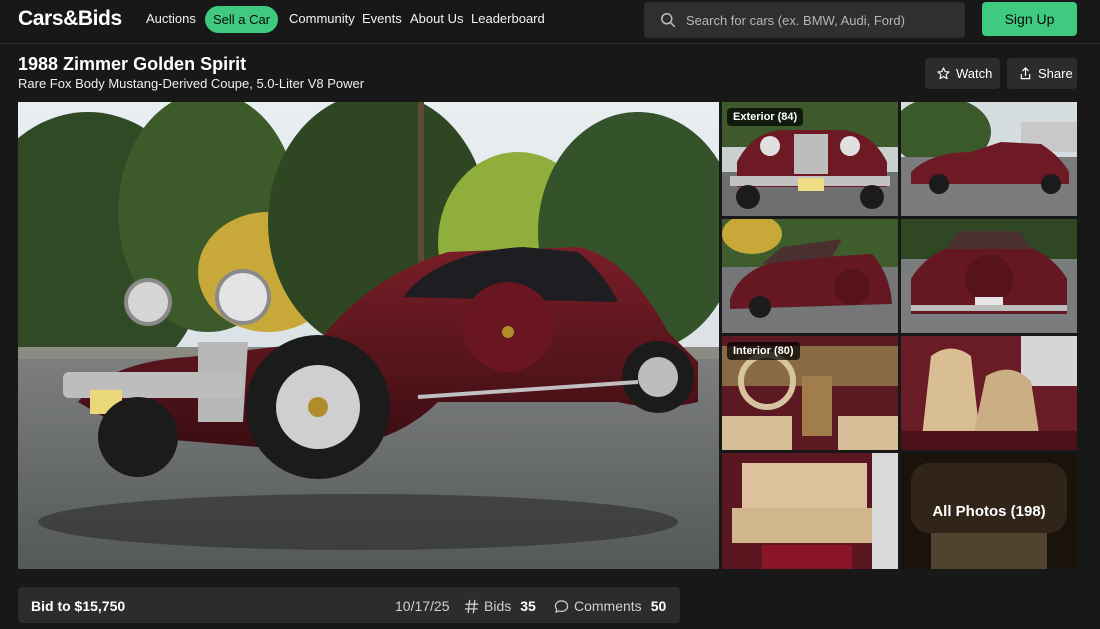 The image size is (1100, 629). What do you see at coordinates (436, 18) in the screenshot?
I see `nav-about-us: About Us` at bounding box center [436, 18].